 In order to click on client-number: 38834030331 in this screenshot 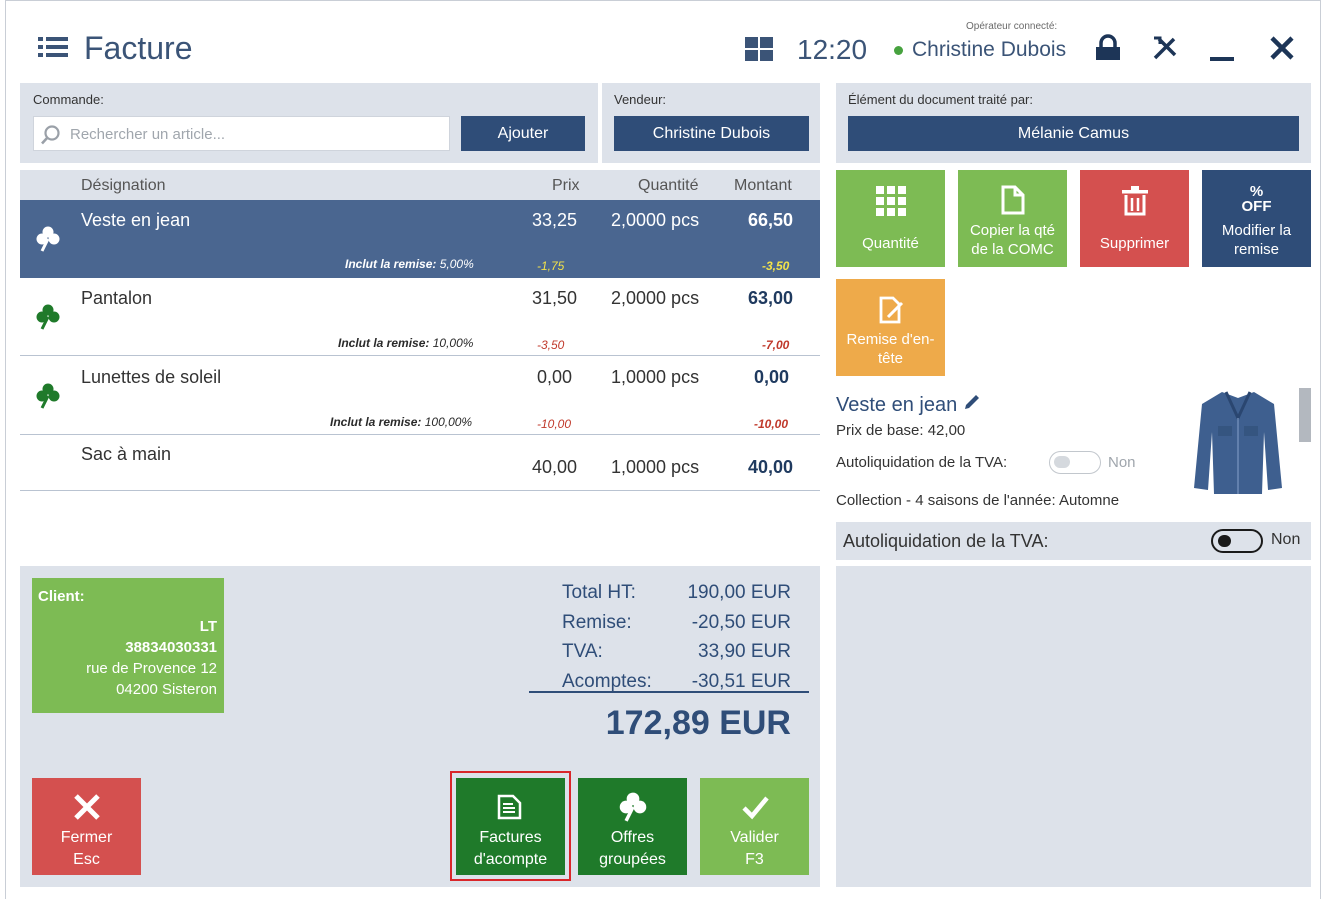, I will do `click(171, 647)`.